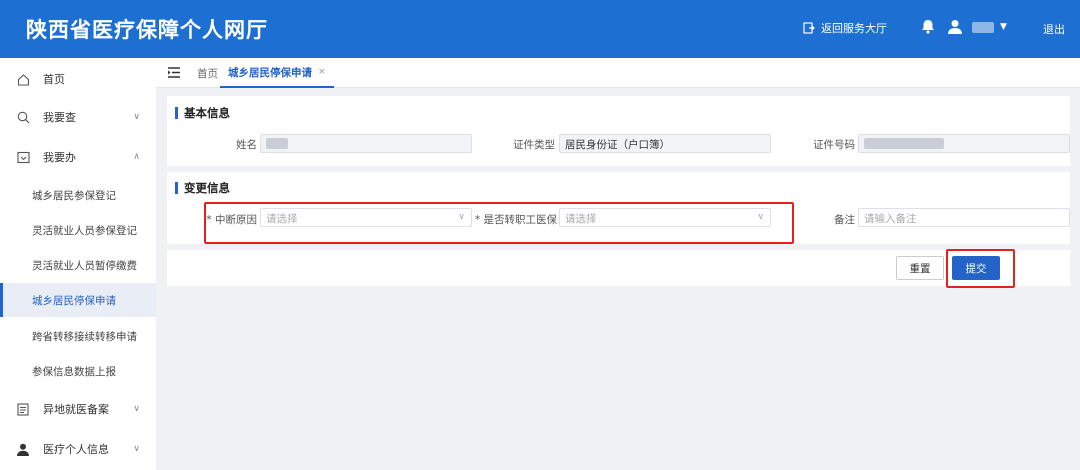 This screenshot has height=470, width=1080. What do you see at coordinates (202, 113) in the screenshot?
I see `section-title-basic: 基本信息` at bounding box center [202, 113].